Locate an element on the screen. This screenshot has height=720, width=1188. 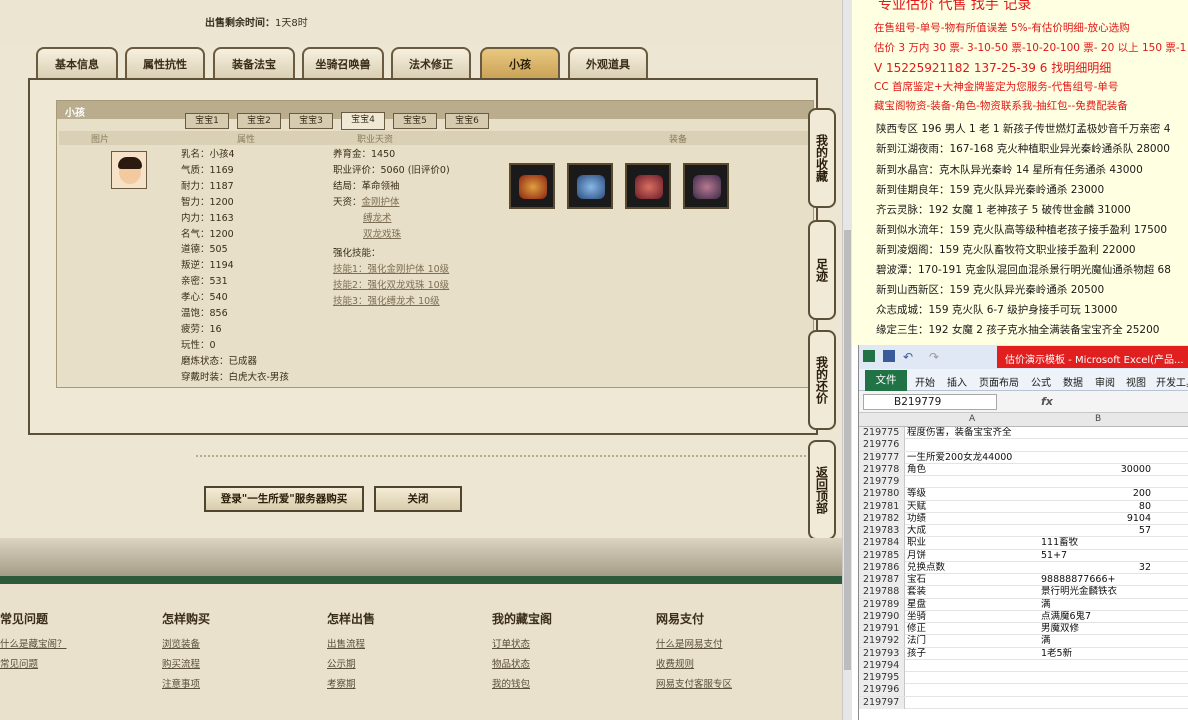
cell-b: 满 is located at coordinates (1096, 641).